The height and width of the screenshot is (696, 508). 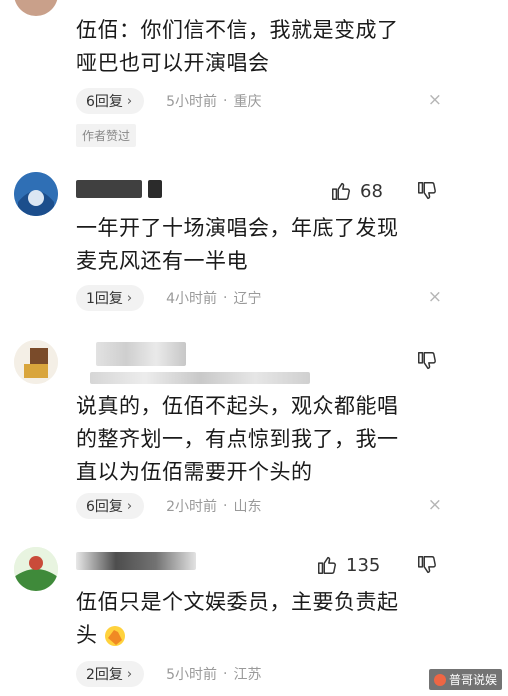 I want to click on comment-meta: 6回复 › 2小时前 · 山东, so click(x=169, y=506).